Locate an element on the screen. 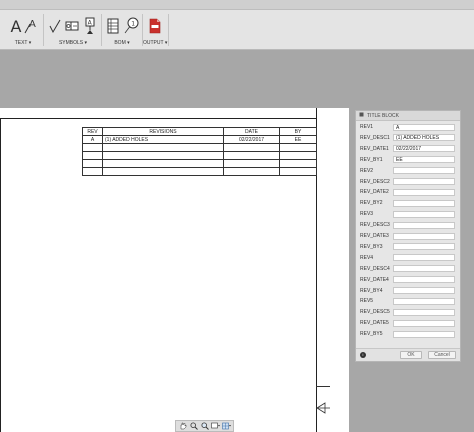 This screenshot has height=432, width=474. field-row: REV_DATE1 02/22/2017 is located at coordinates (409, 149).